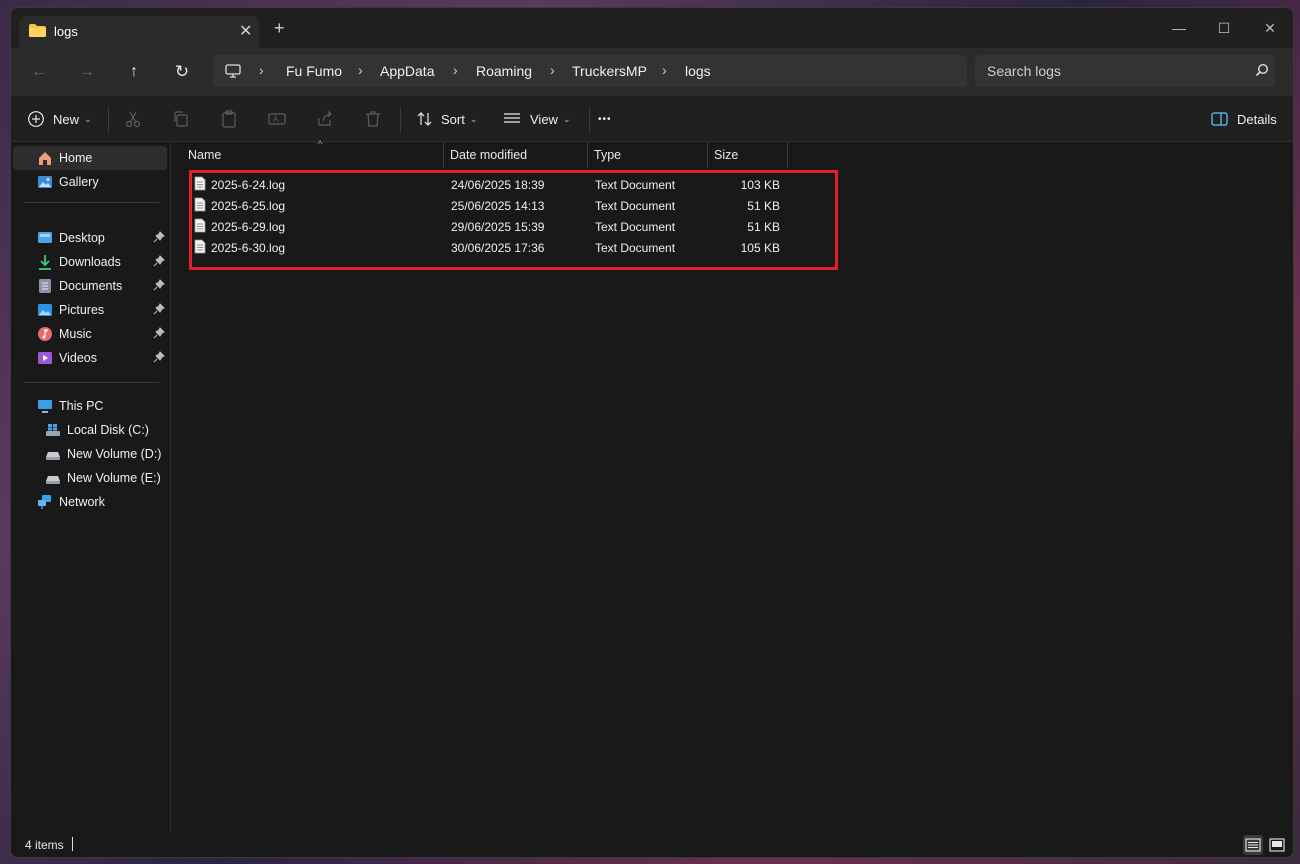 This screenshot has width=1300, height=864. I want to click on copy-icon, so click(181, 119).